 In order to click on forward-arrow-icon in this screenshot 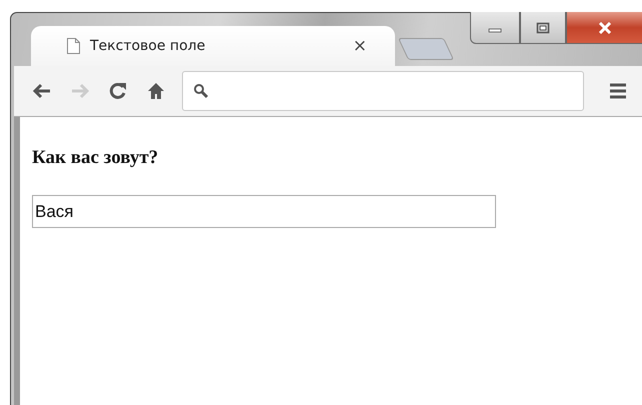, I will do `click(80, 91)`.